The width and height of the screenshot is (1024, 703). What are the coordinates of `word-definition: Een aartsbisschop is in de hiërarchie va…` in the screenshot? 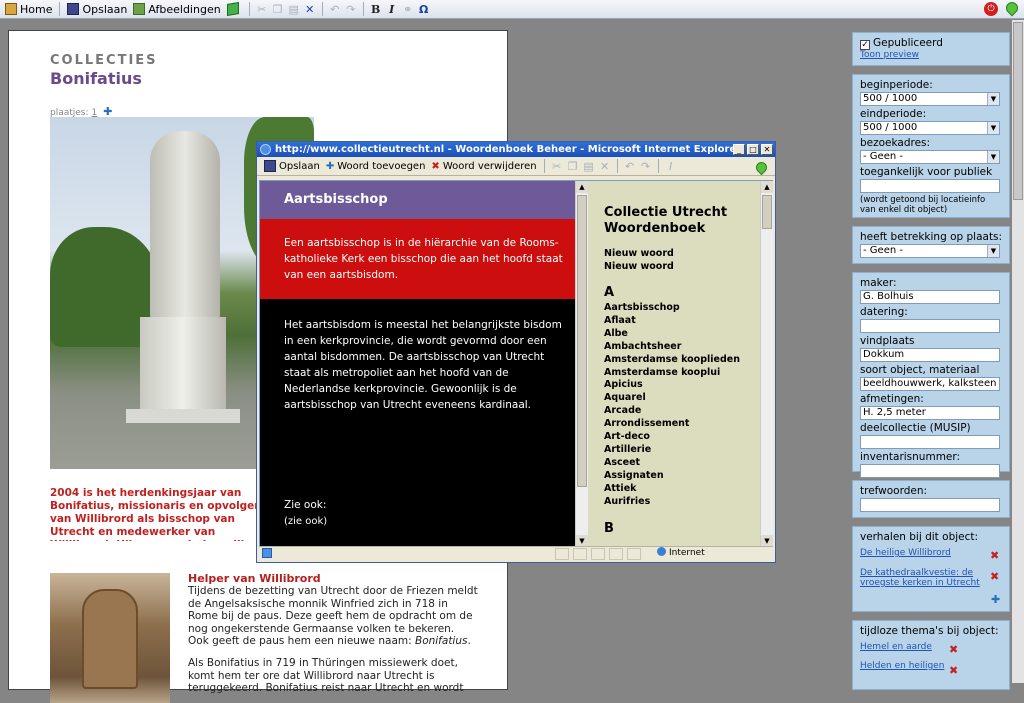 It's located at (417, 259).